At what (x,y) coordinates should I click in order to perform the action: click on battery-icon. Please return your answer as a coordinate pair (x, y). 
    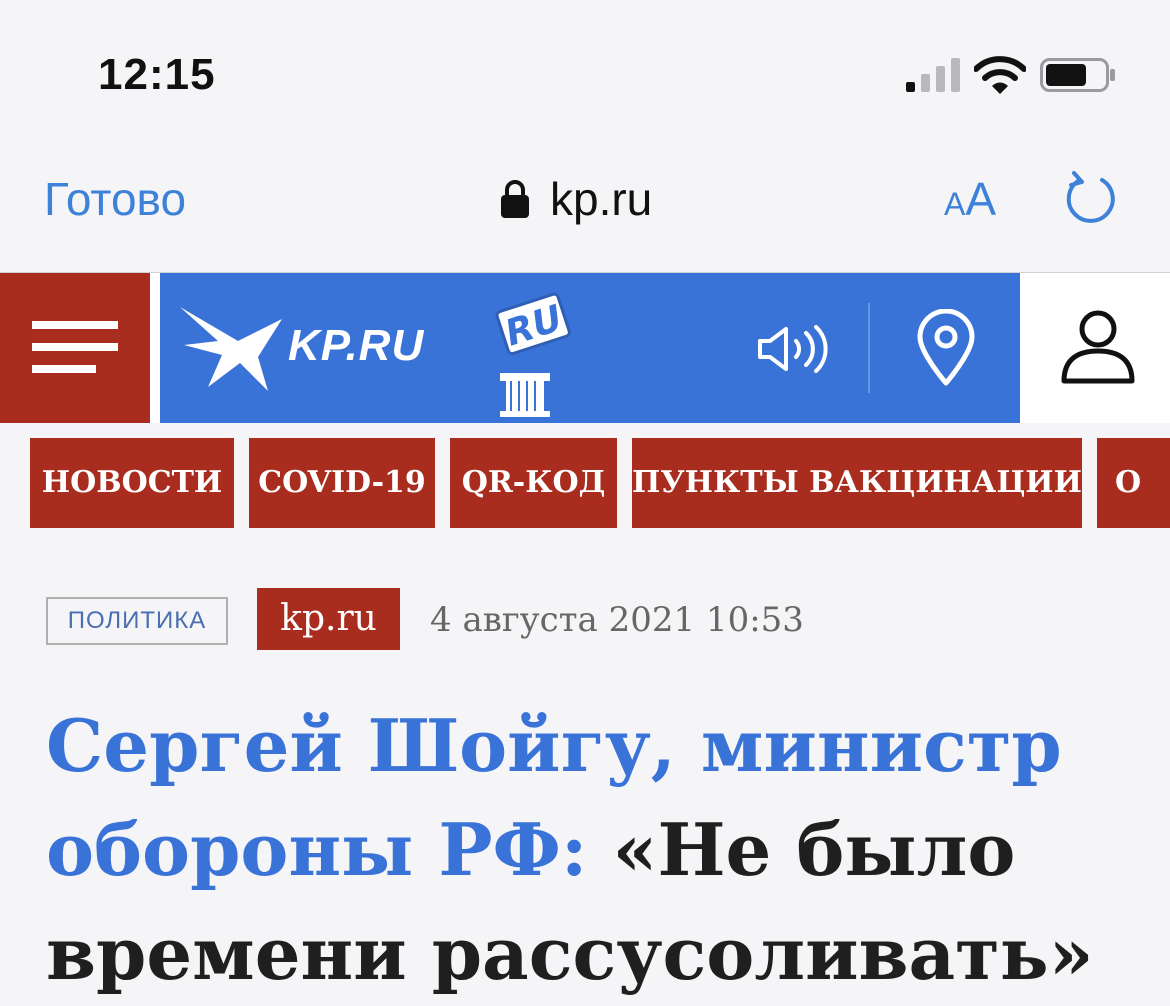
    Looking at the image, I should click on (1077, 75).